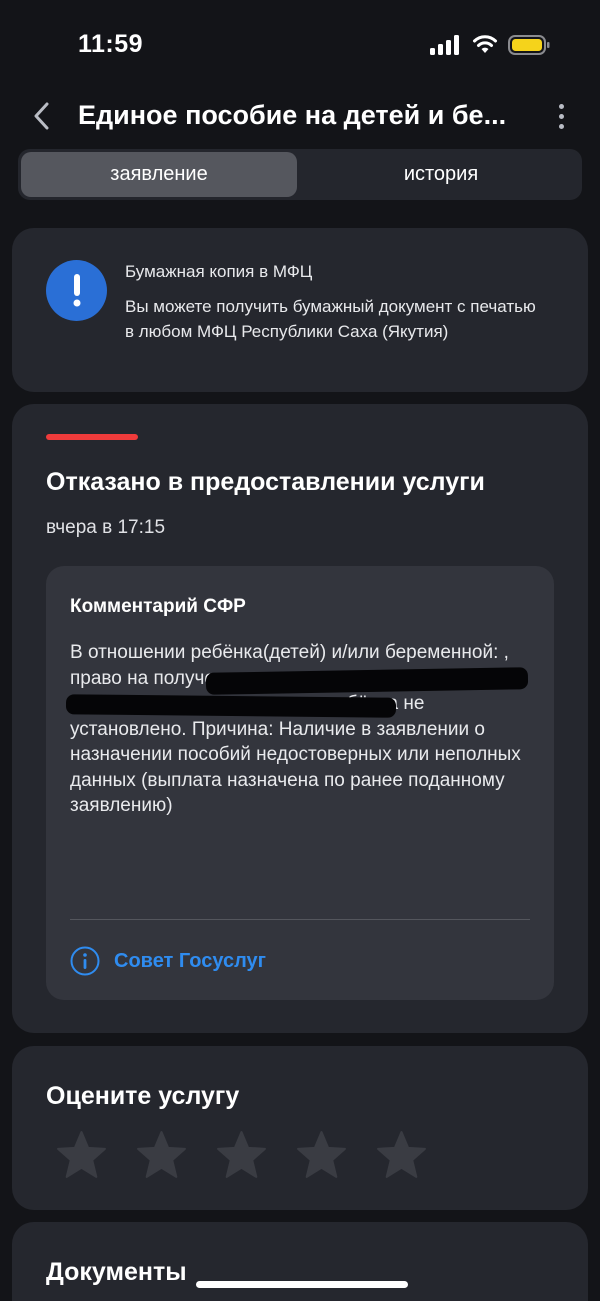 This screenshot has width=600, height=1301. What do you see at coordinates (300, 919) in the screenshot?
I see `divider` at bounding box center [300, 919].